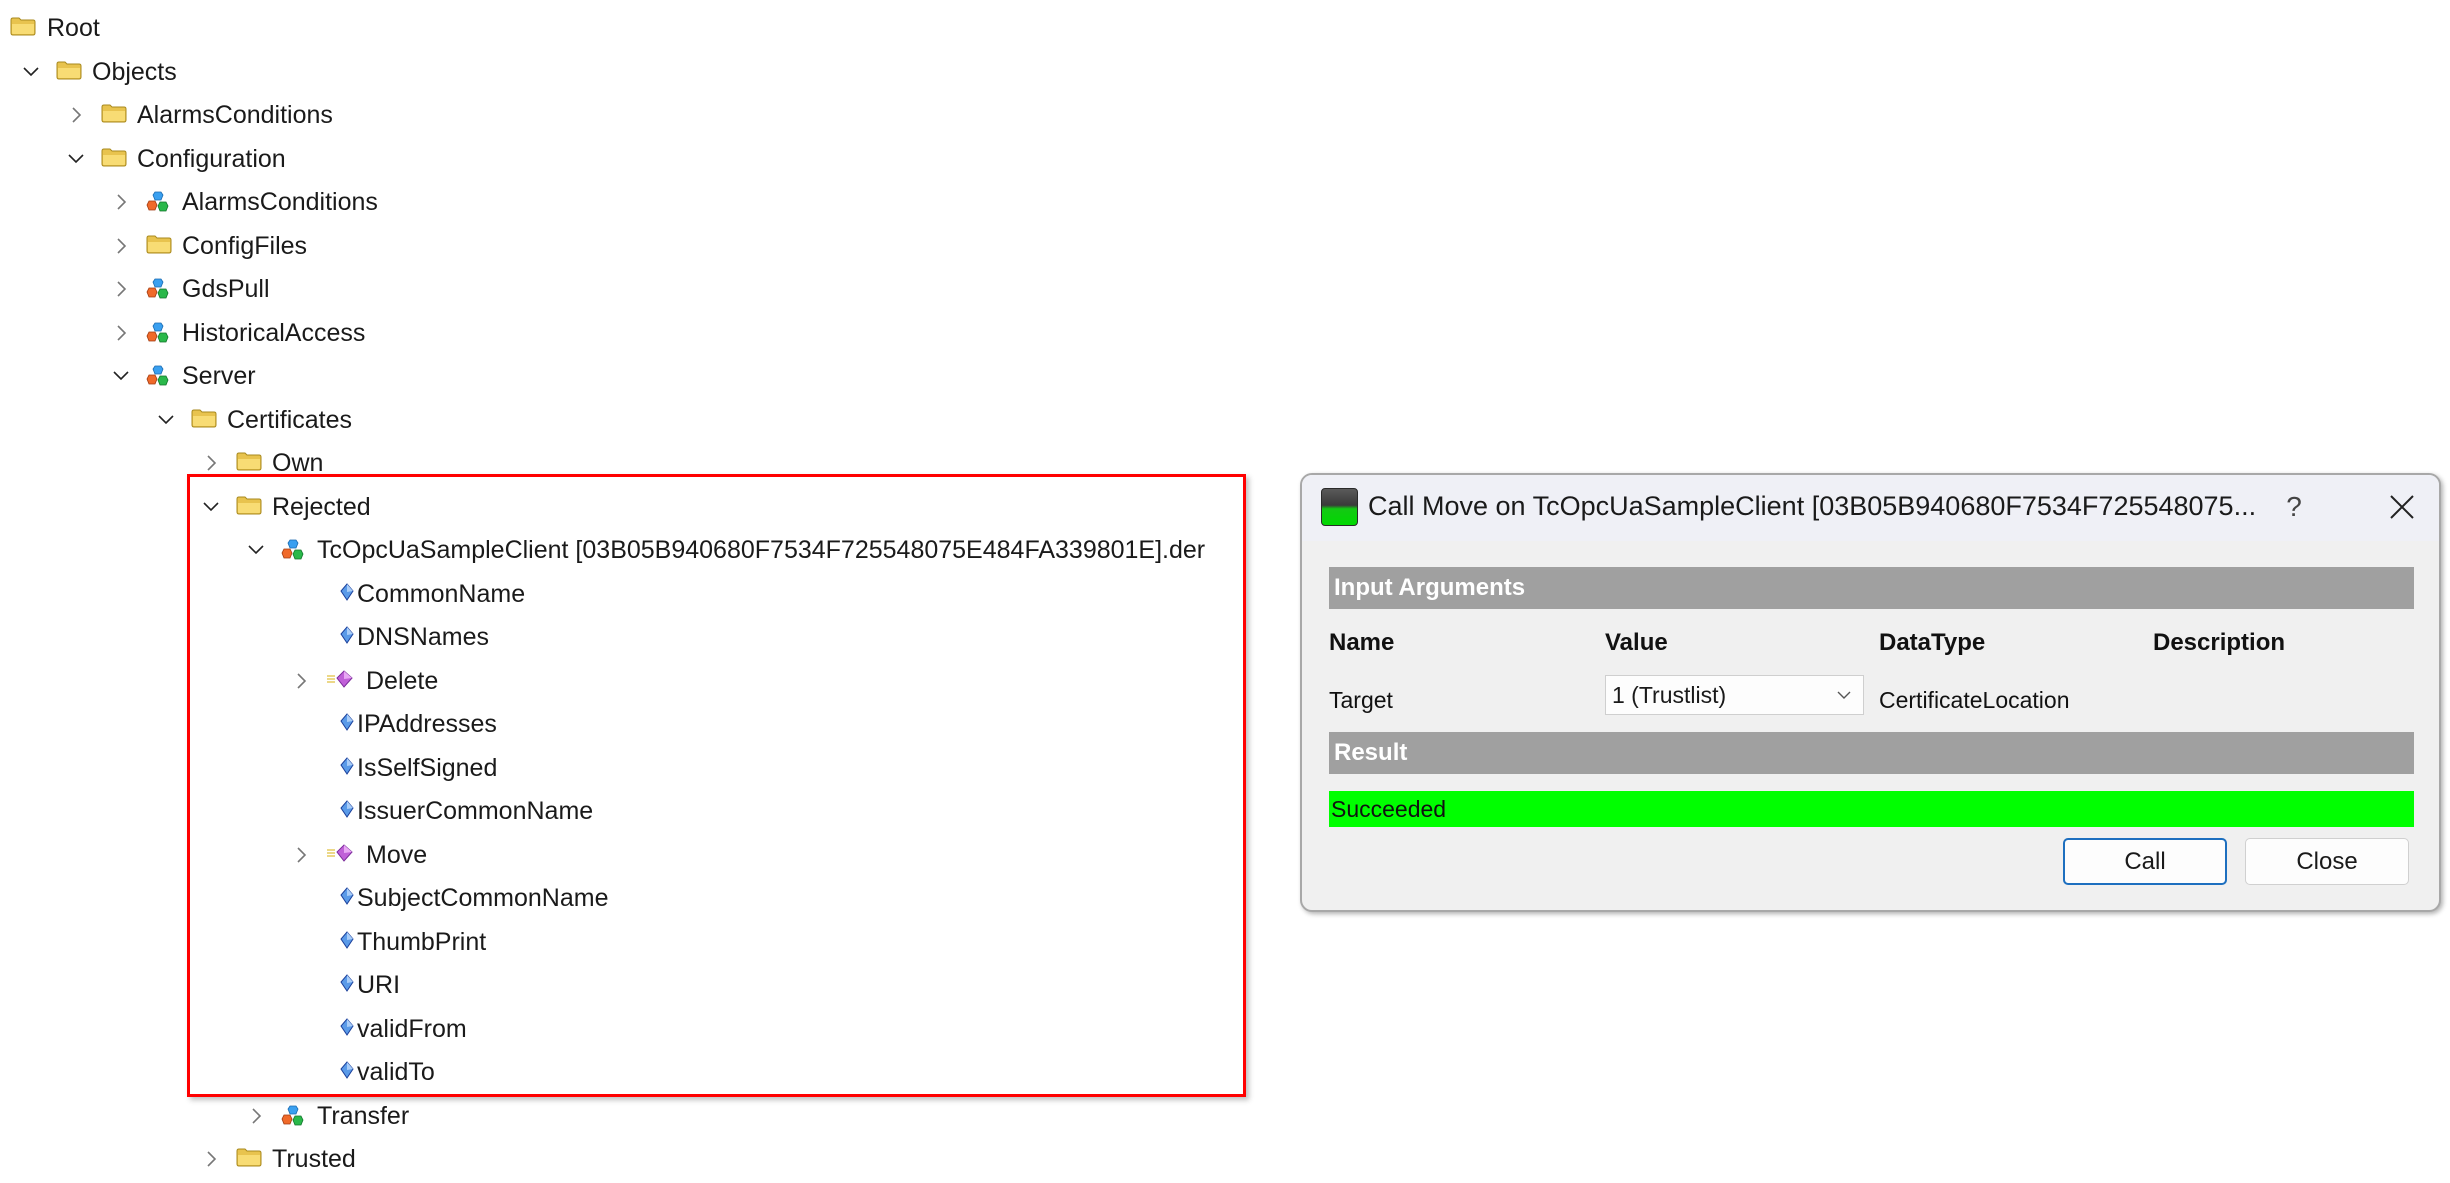 The image size is (2450, 1183). I want to click on tree-node: Objects, so click(650, 72).